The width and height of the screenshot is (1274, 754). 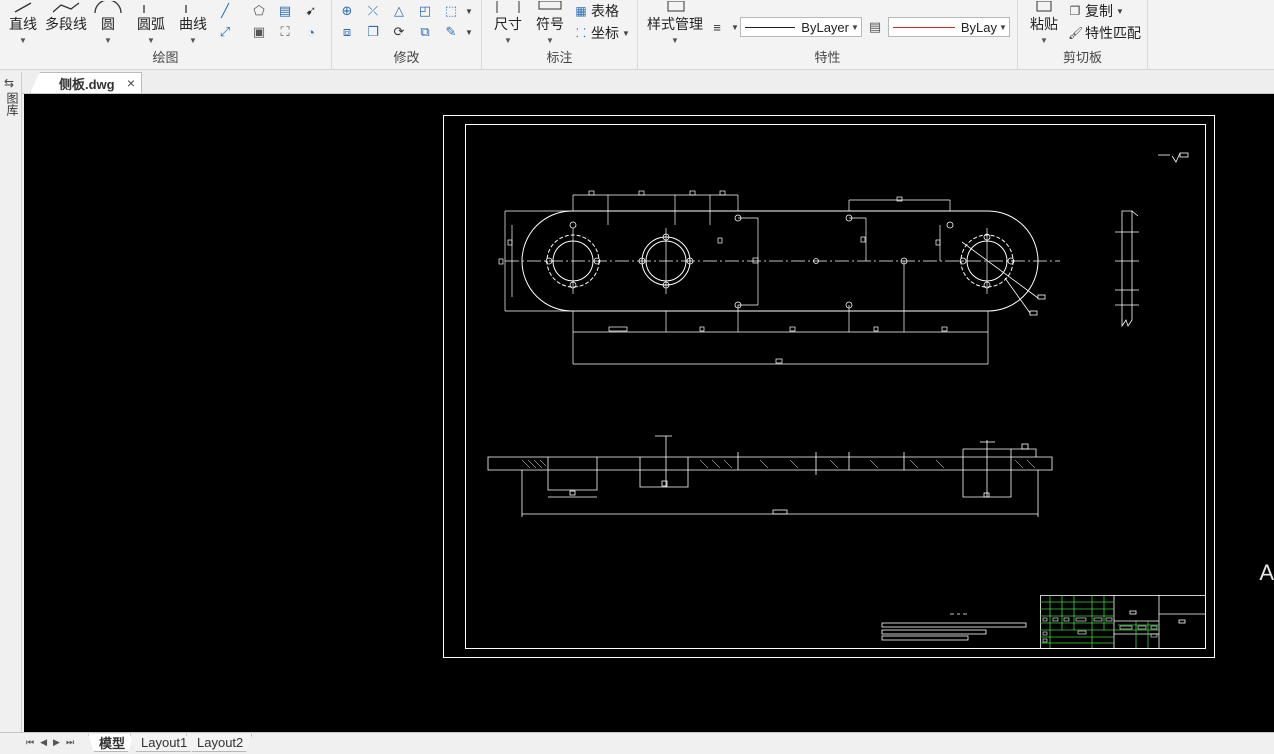 What do you see at coordinates (675, 22) in the screenshot?
I see `style-manager-button: 样式管理 ▼` at bounding box center [675, 22].